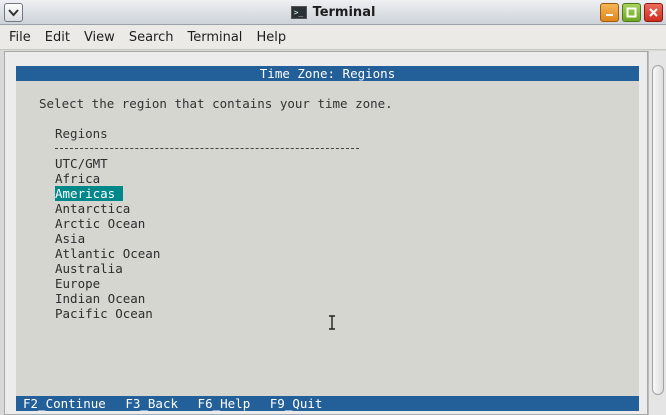 The image size is (666, 415). I want to click on f2-continue-key: F2_Continue, so click(64, 403).